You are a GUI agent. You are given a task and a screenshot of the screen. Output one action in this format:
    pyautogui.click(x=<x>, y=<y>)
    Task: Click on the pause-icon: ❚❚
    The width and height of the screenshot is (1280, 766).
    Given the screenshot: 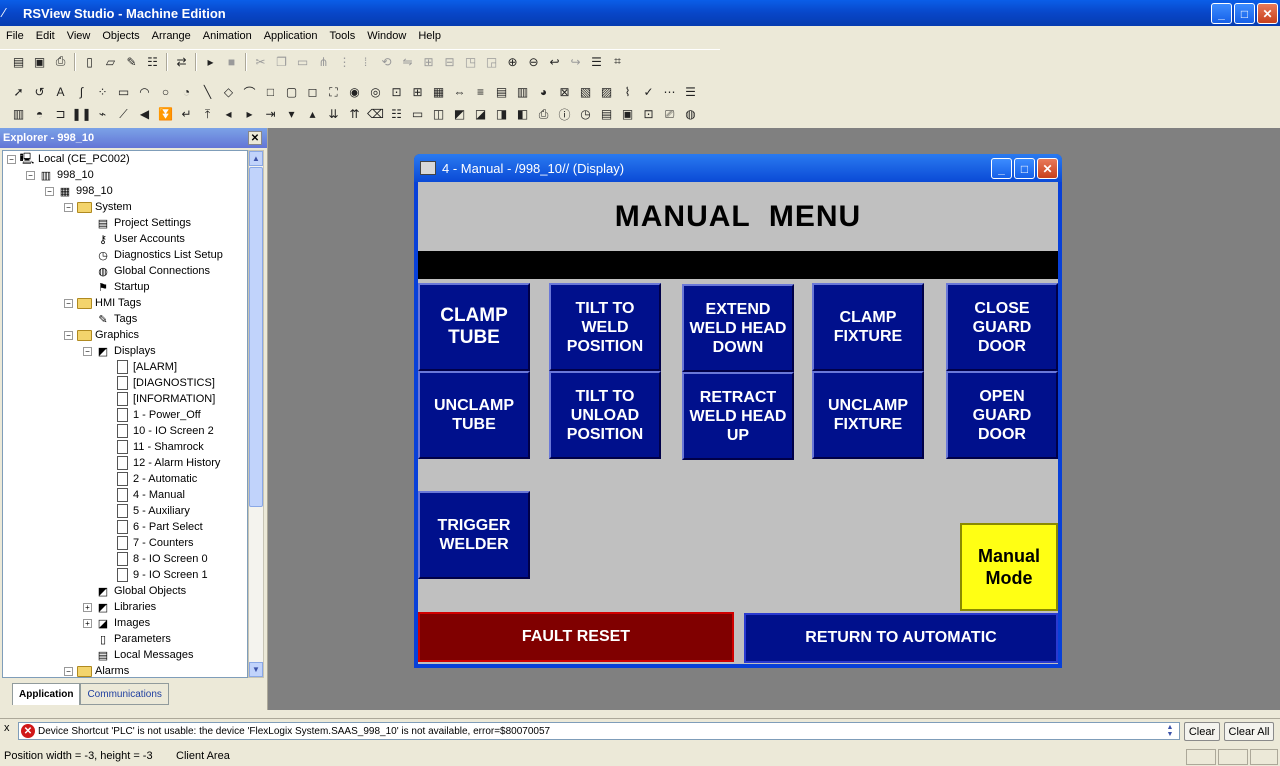 What is the action you would take?
    pyautogui.click(x=81, y=114)
    